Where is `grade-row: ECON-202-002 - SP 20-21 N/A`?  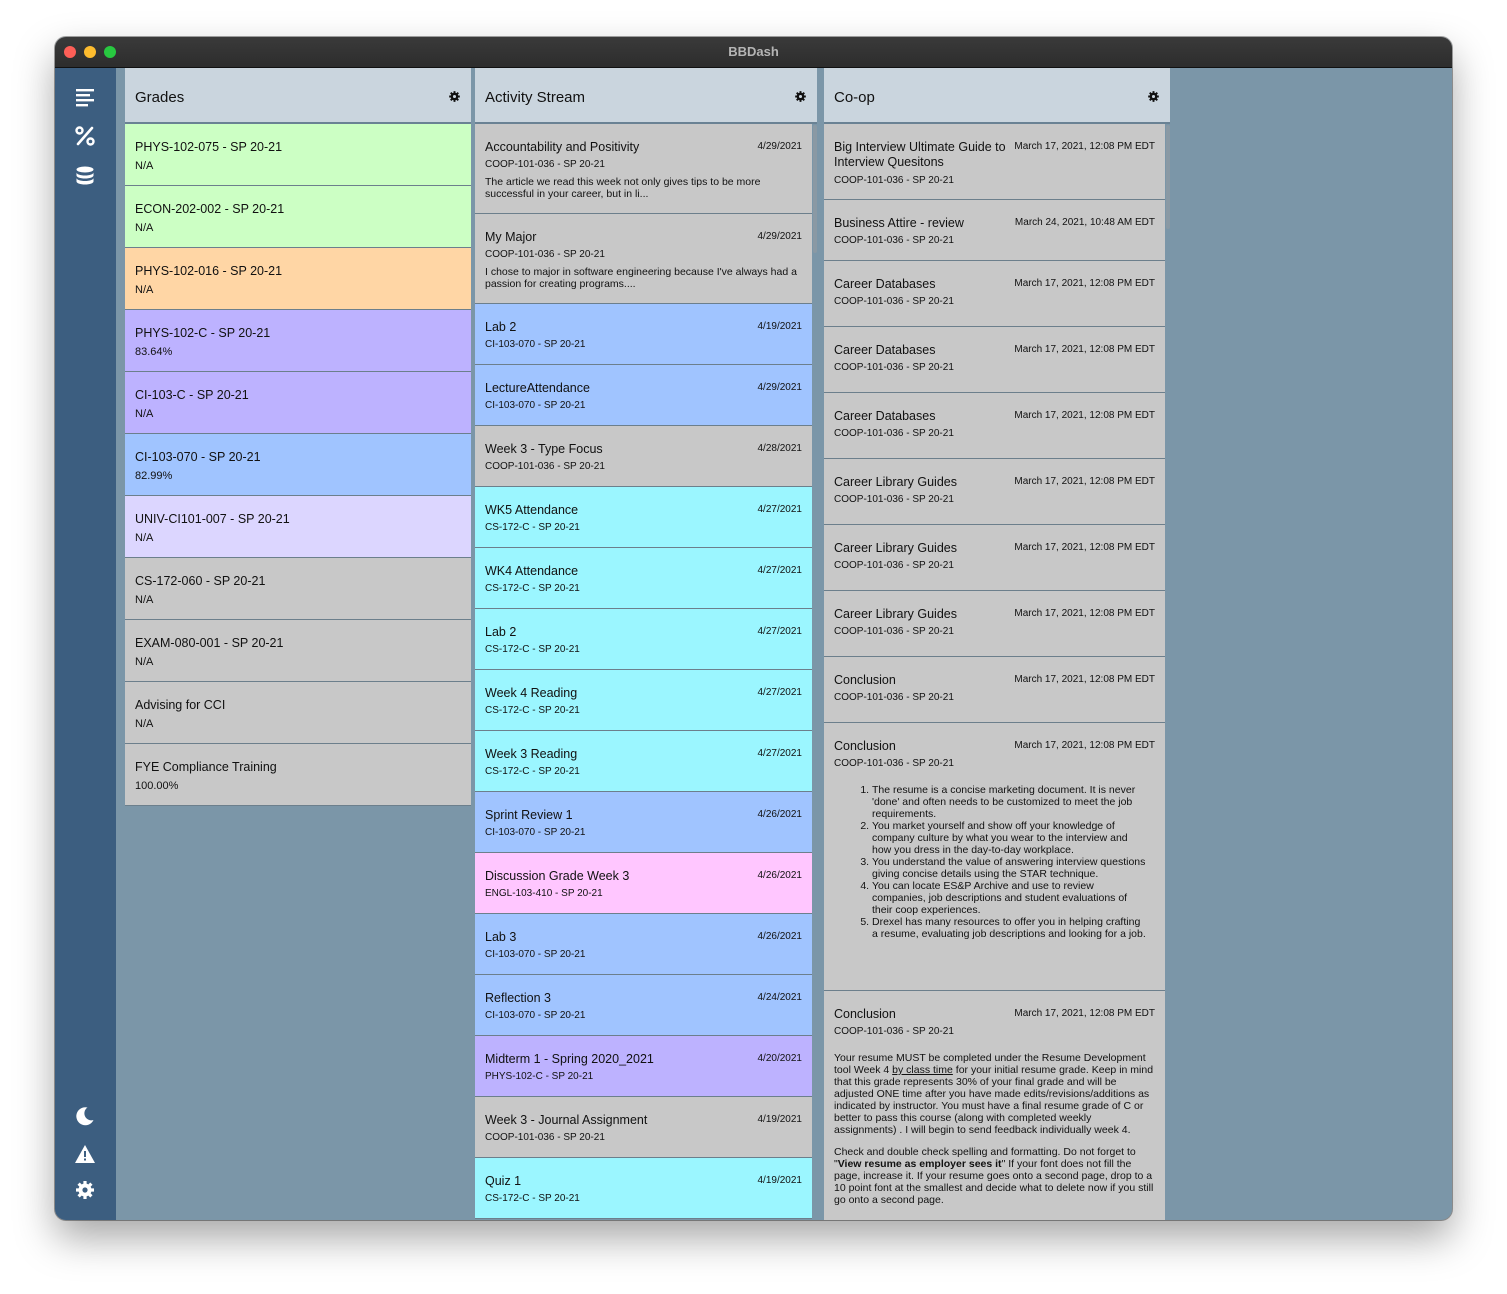
grade-row: ECON-202-002 - SP 20-21 N/A is located at coordinates (298, 217).